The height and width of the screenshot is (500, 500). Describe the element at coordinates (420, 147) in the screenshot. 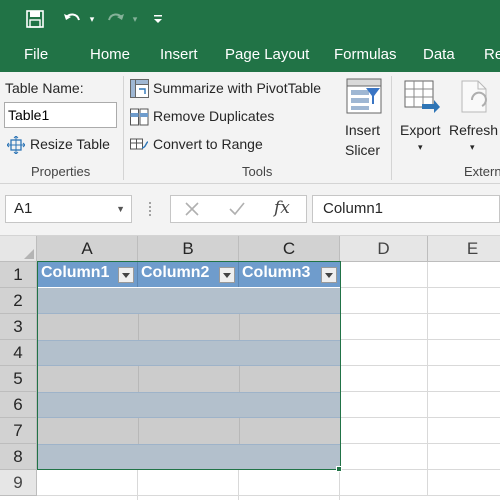

I see `export-dropdown-icon: ▾` at that location.